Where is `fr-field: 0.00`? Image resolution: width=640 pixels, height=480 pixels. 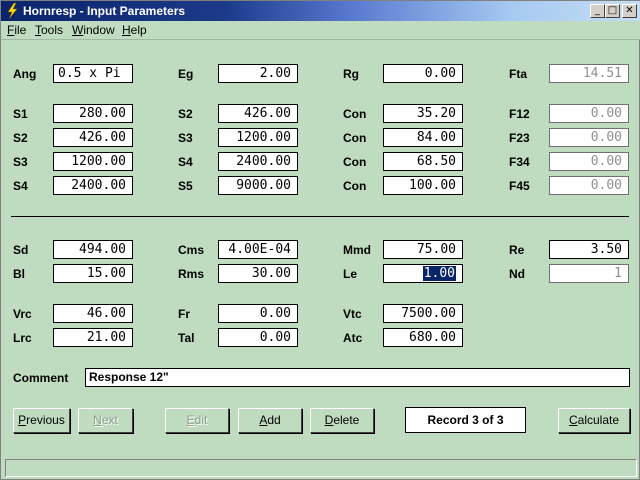 fr-field: 0.00 is located at coordinates (258, 313).